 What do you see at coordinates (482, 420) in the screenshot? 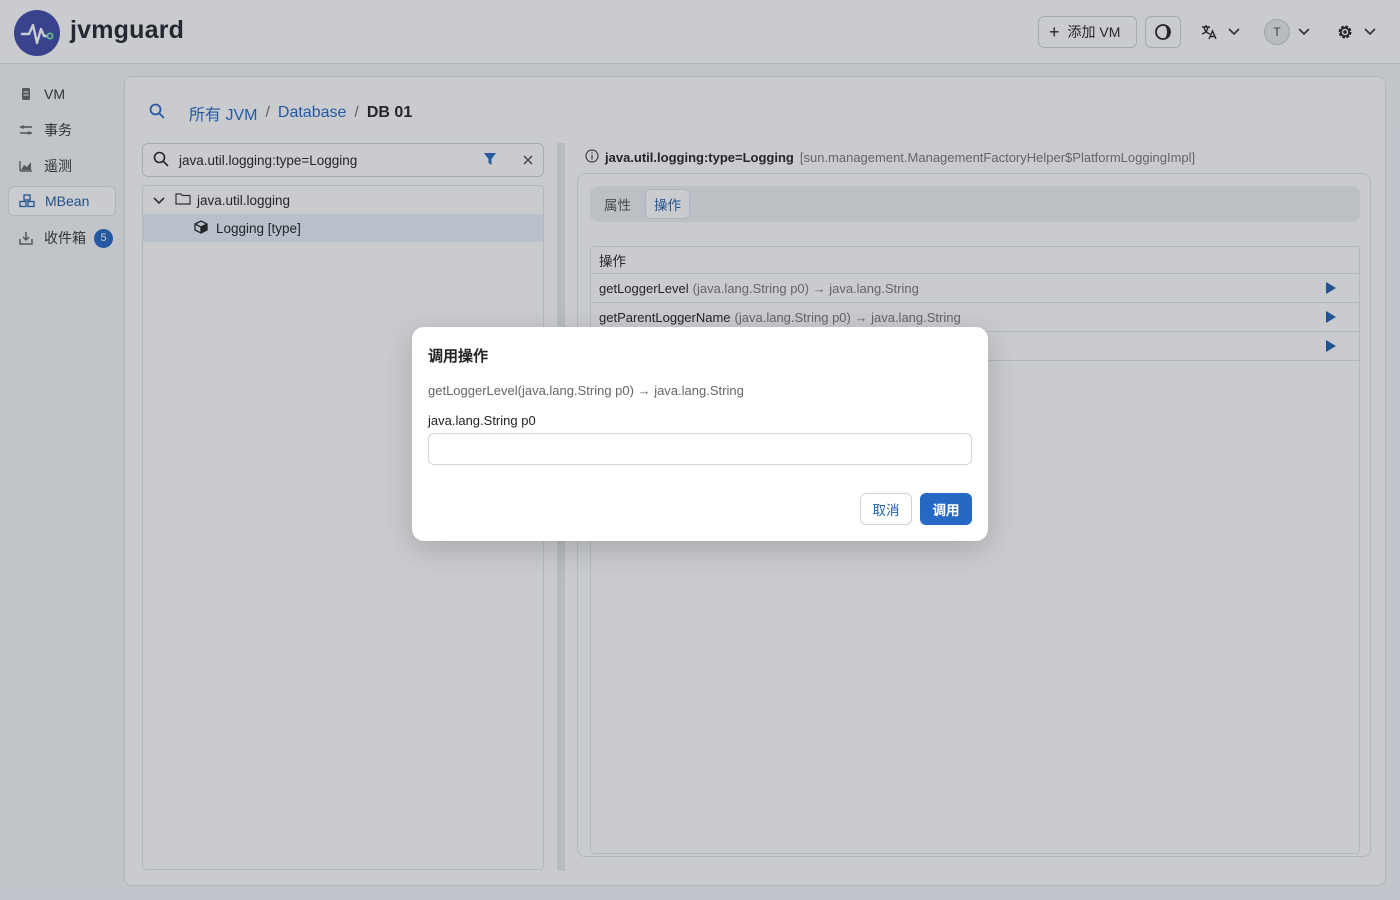
I see `param-label: java.lang.String p0` at bounding box center [482, 420].